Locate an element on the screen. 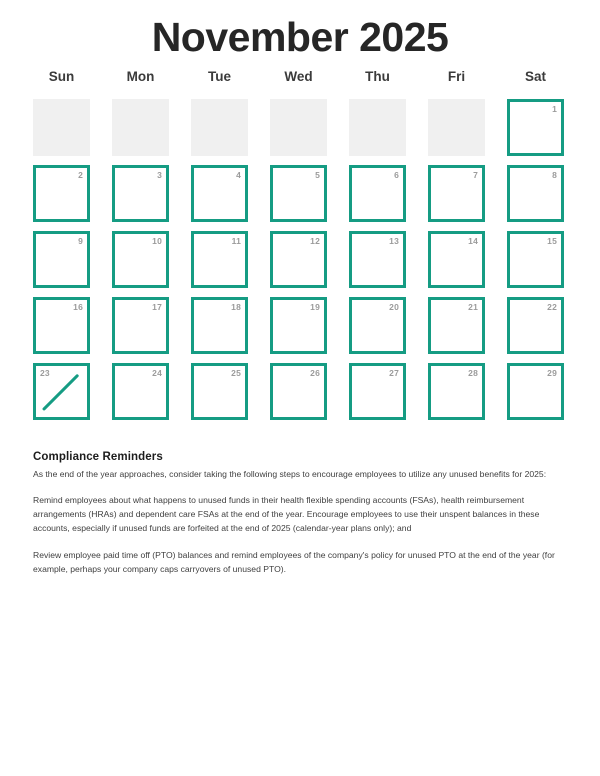 This screenshot has height=776, width=600. day-number: 29 is located at coordinates (552, 373).